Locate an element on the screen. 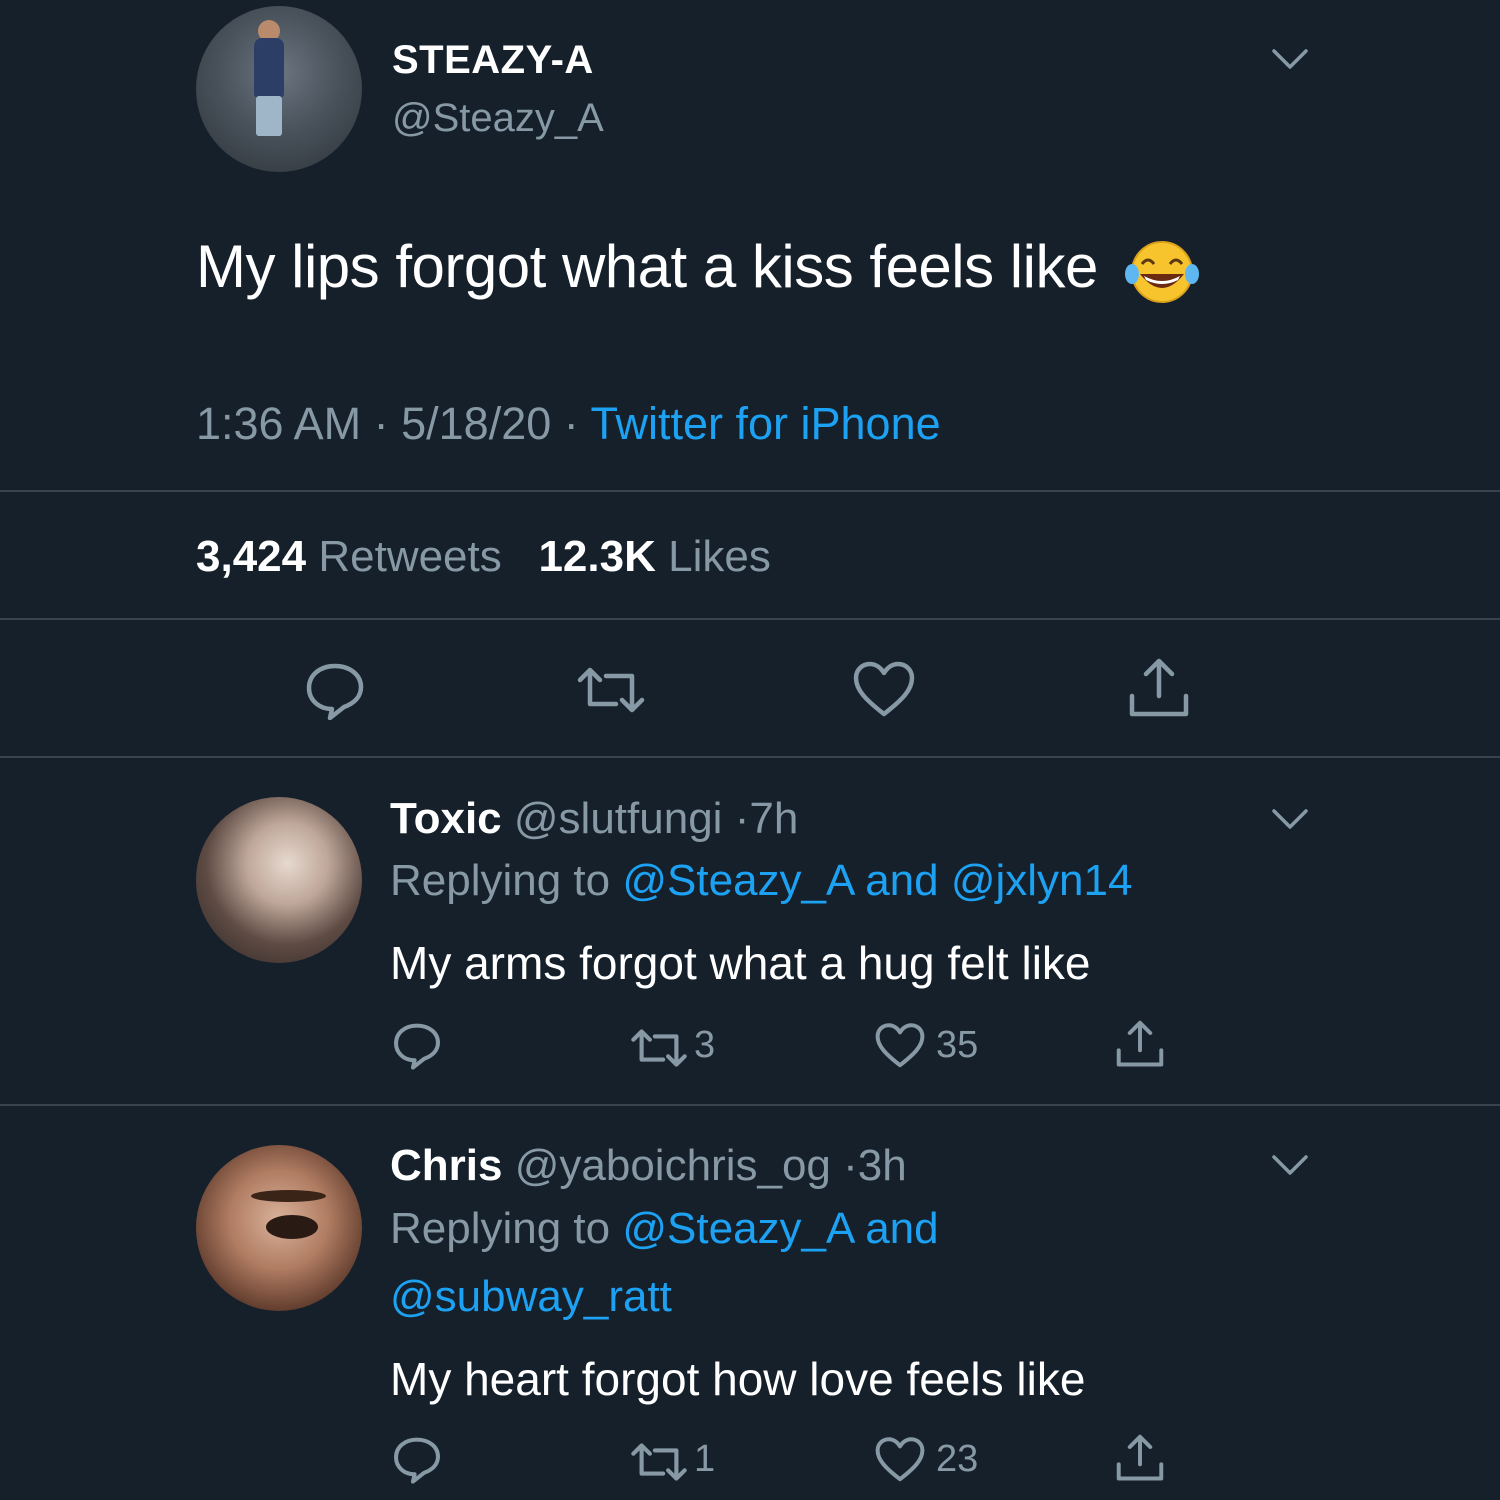 The image size is (1500, 1500). like-count: 35 is located at coordinates (957, 1045).